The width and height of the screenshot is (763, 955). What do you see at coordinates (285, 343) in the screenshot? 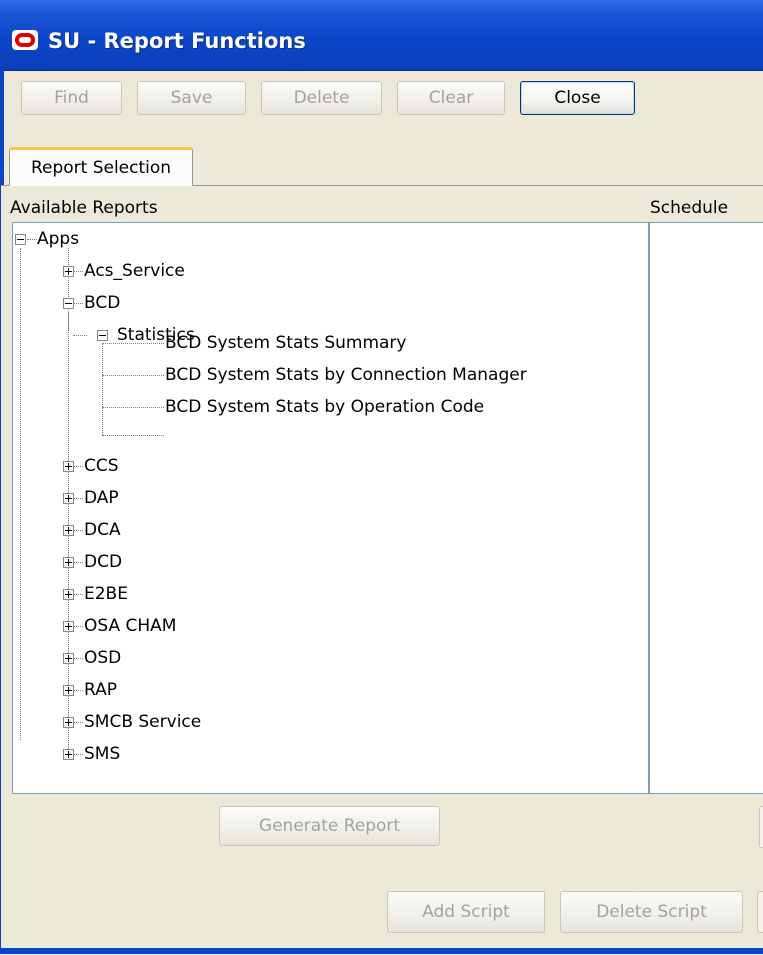
I see `report-bcd-stats-summary: BCD System Stats Summary` at bounding box center [285, 343].